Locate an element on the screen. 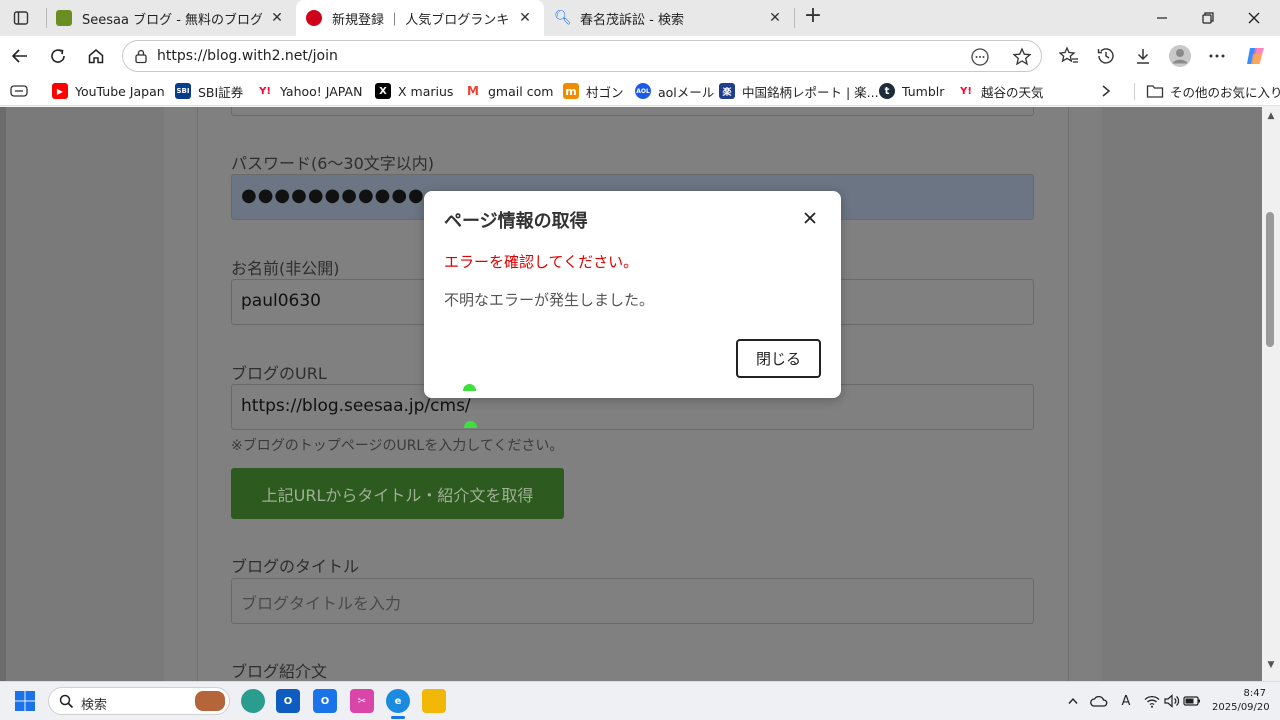  system-clock: 8:47 2025/09/20 is located at coordinates (1241, 701).